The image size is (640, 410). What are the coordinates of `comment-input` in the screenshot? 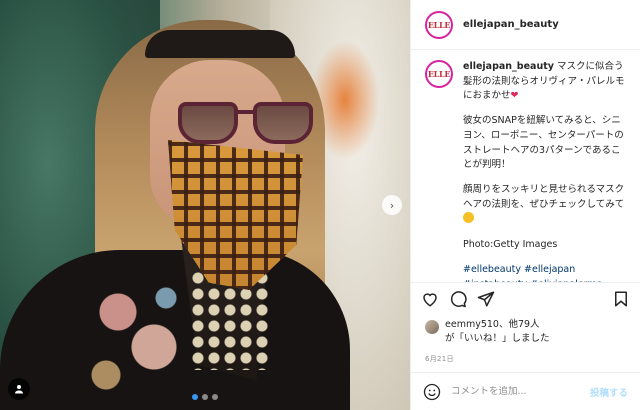 It's located at (515, 391).